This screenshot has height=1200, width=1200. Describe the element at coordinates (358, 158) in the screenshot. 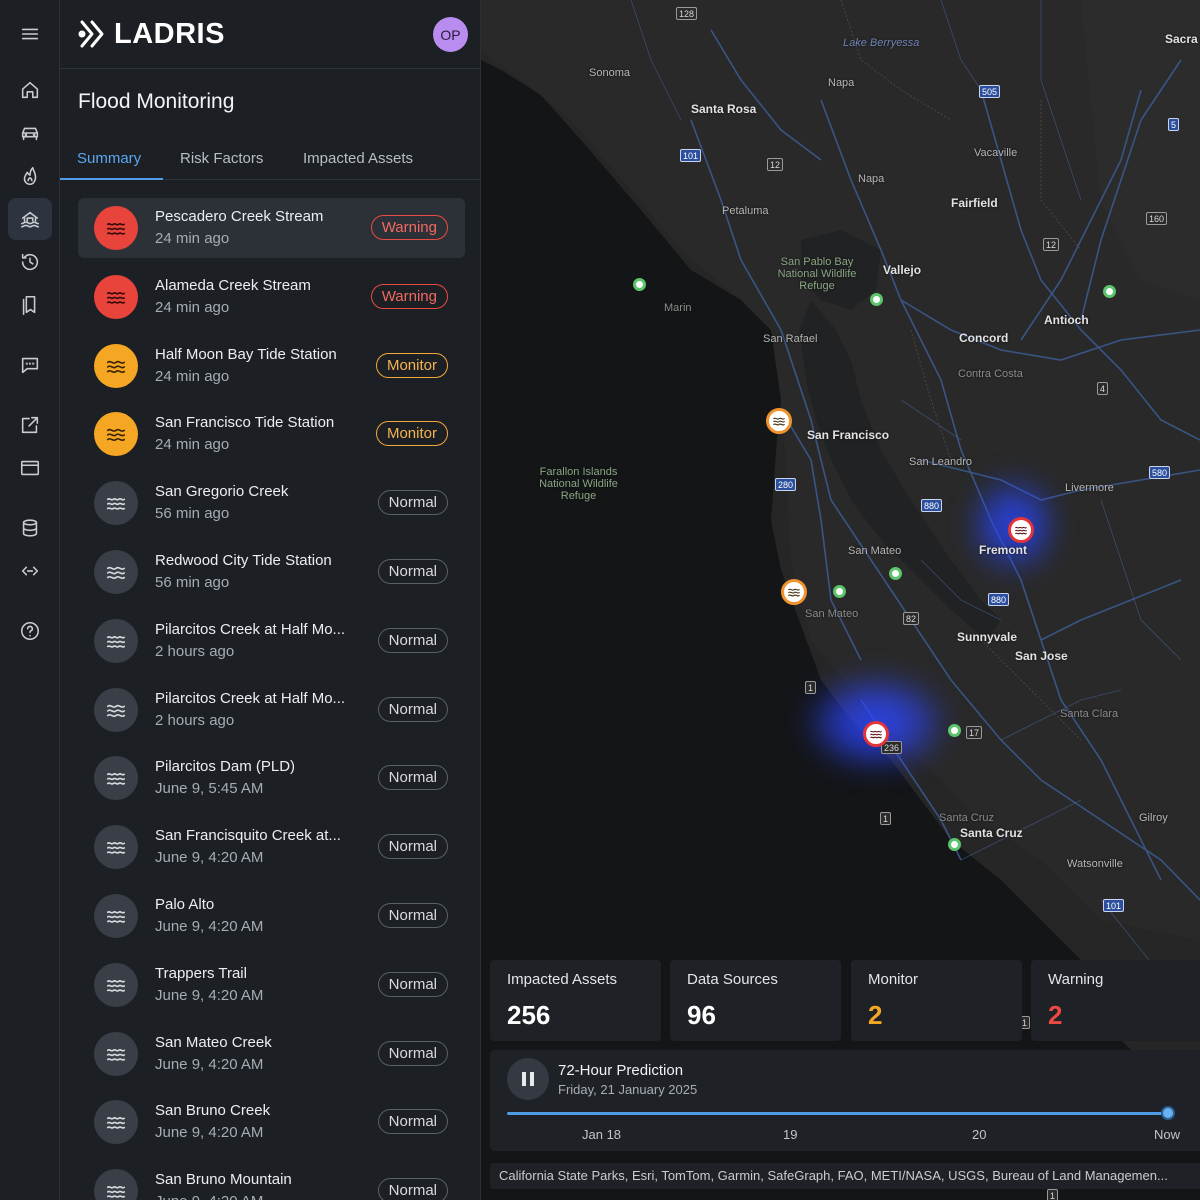

I see `tab-impacted-assets: Impacted Assets` at that location.